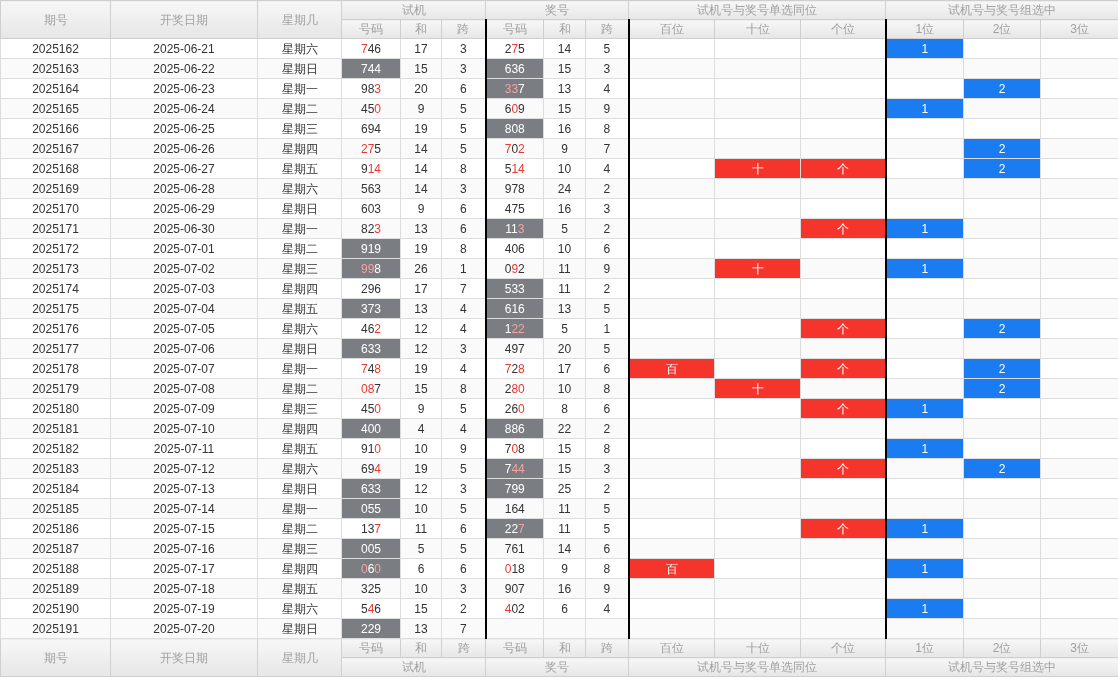 This screenshot has height=683, width=1118. What do you see at coordinates (184, 388) in the screenshot?
I see `table-cell: 2025-07-08` at bounding box center [184, 388].